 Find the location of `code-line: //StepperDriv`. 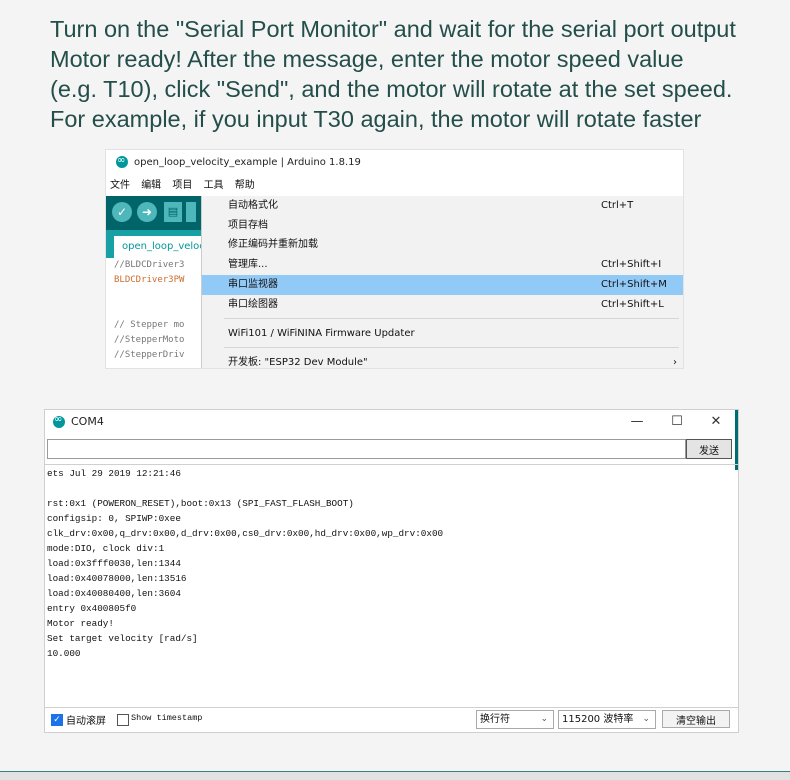

code-line: //StepperDriv is located at coordinates (149, 355).